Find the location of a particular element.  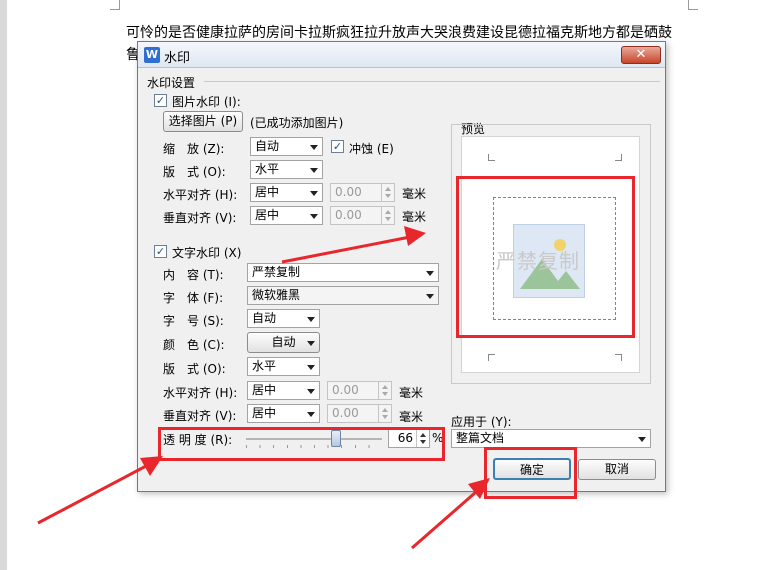

arrow-head-icon is located at coordinates (415, 236).